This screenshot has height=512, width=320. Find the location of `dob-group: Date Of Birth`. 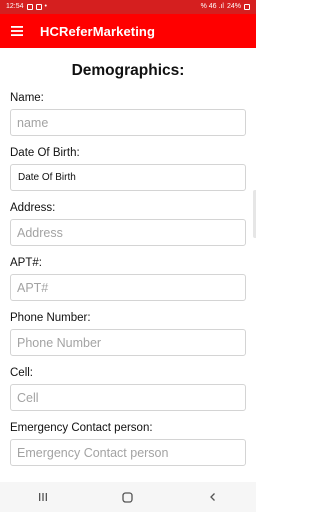

dob-group: Date Of Birth is located at coordinates (128, 167).